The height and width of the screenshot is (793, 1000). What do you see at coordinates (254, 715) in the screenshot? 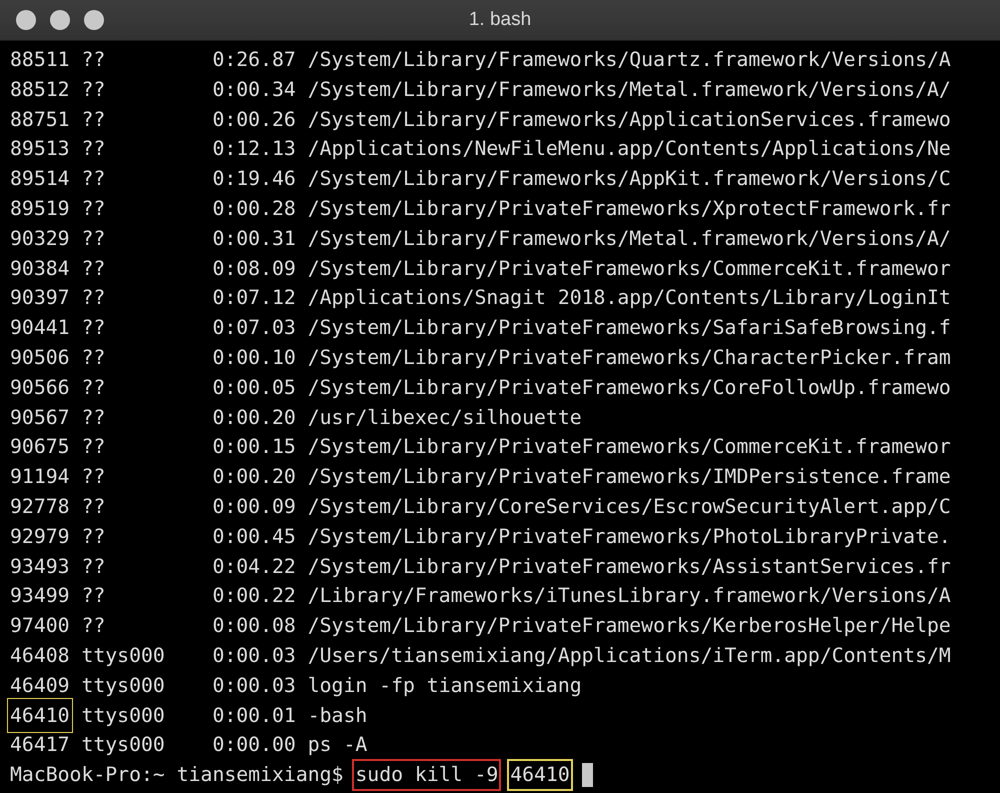
I see `cpu-time: 0:00.01` at bounding box center [254, 715].